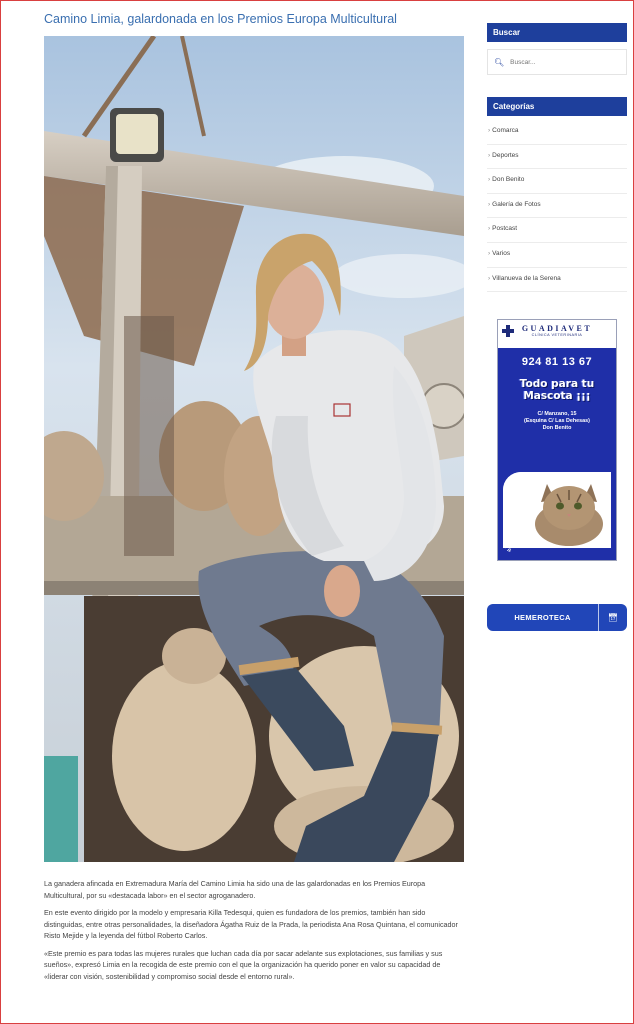  What do you see at coordinates (557, 181) in the screenshot?
I see `category-item-don-benito: › Don Benito` at bounding box center [557, 181].